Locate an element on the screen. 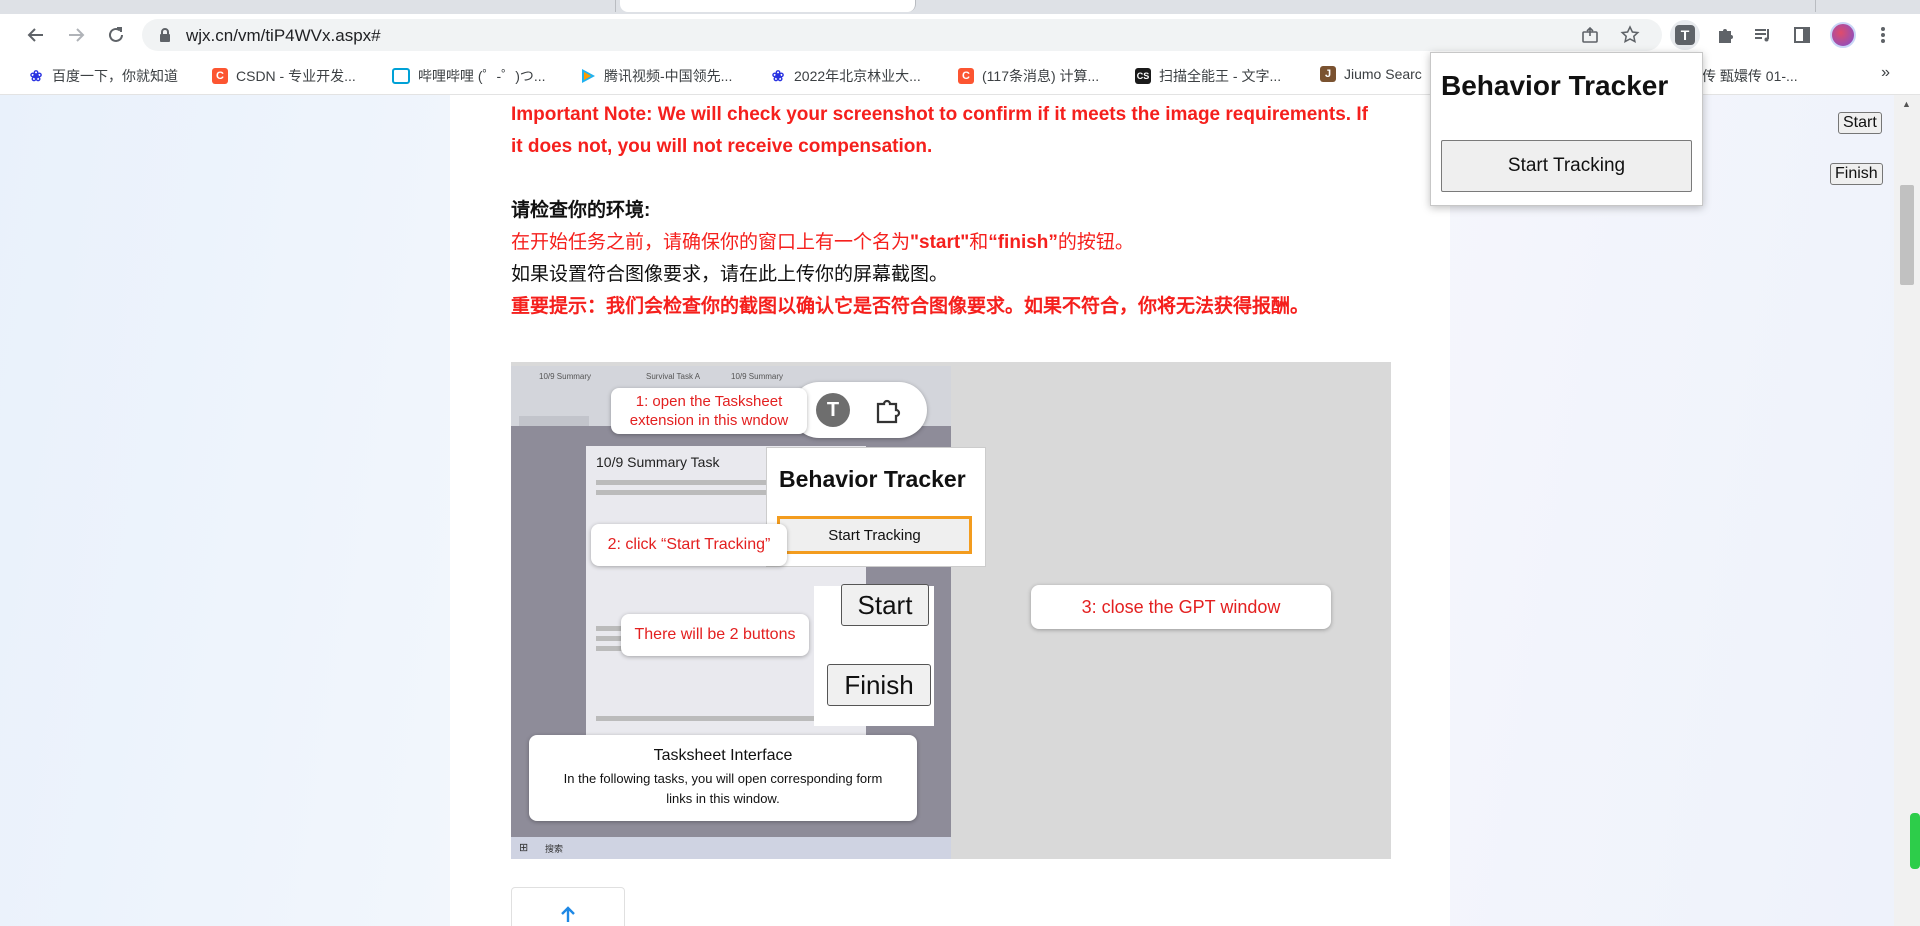 The width and height of the screenshot is (1920, 926). start-button: Start is located at coordinates (1860, 123).